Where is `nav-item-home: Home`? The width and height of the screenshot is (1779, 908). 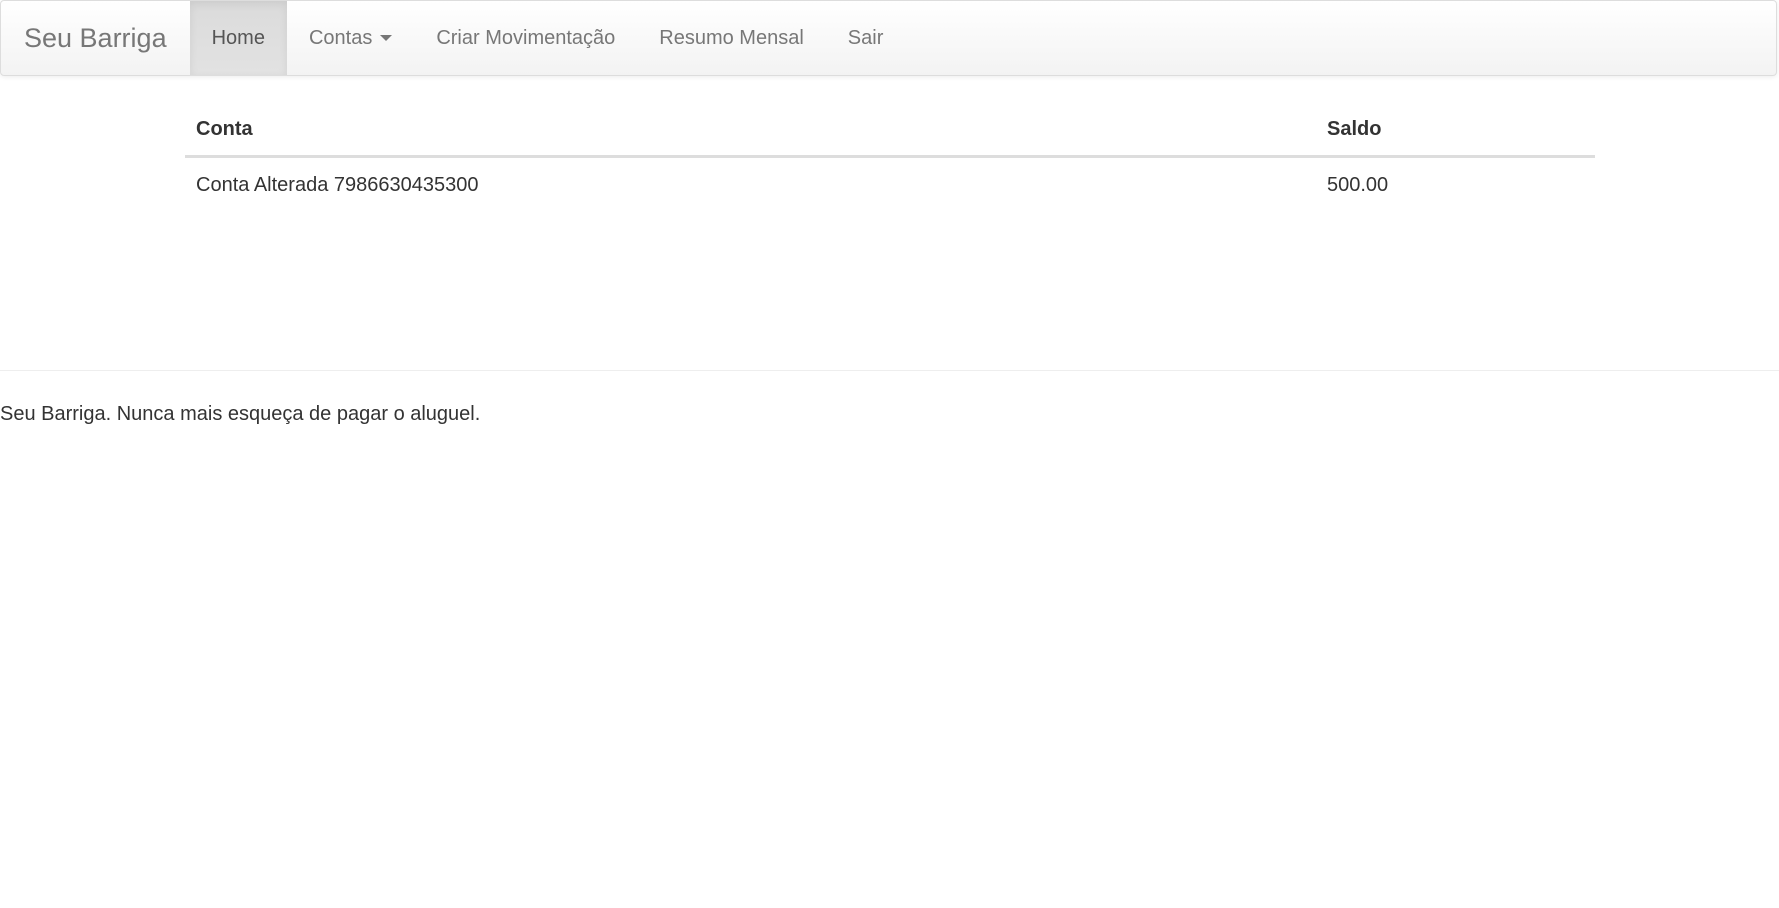
nav-item-home: Home is located at coordinates (238, 38).